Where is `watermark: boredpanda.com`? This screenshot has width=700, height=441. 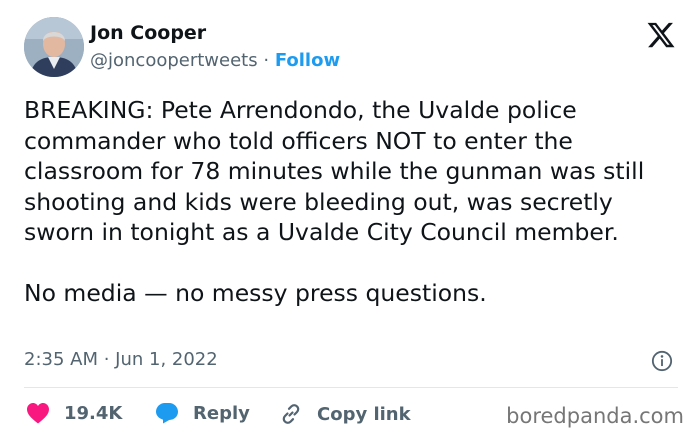
watermark: boredpanda.com is located at coordinates (595, 416).